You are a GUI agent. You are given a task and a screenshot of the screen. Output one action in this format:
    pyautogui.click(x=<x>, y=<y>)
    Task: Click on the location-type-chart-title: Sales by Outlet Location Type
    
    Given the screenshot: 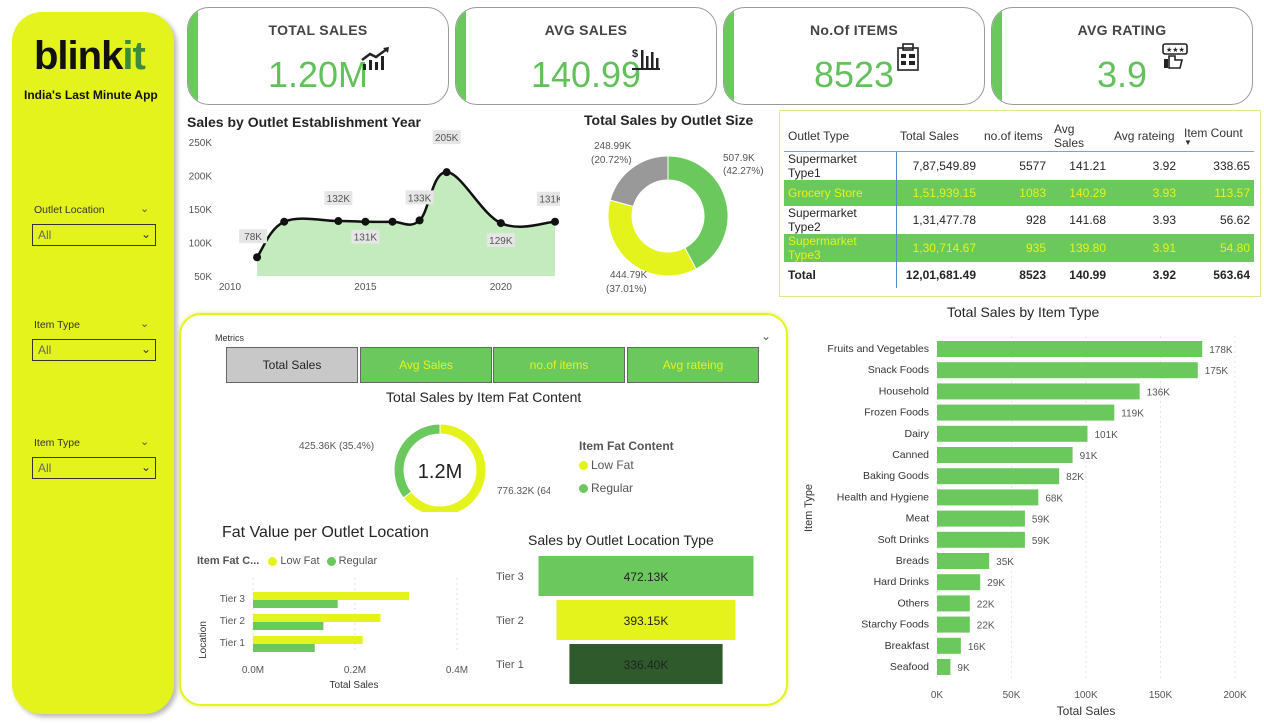 What is the action you would take?
    pyautogui.click(x=621, y=540)
    